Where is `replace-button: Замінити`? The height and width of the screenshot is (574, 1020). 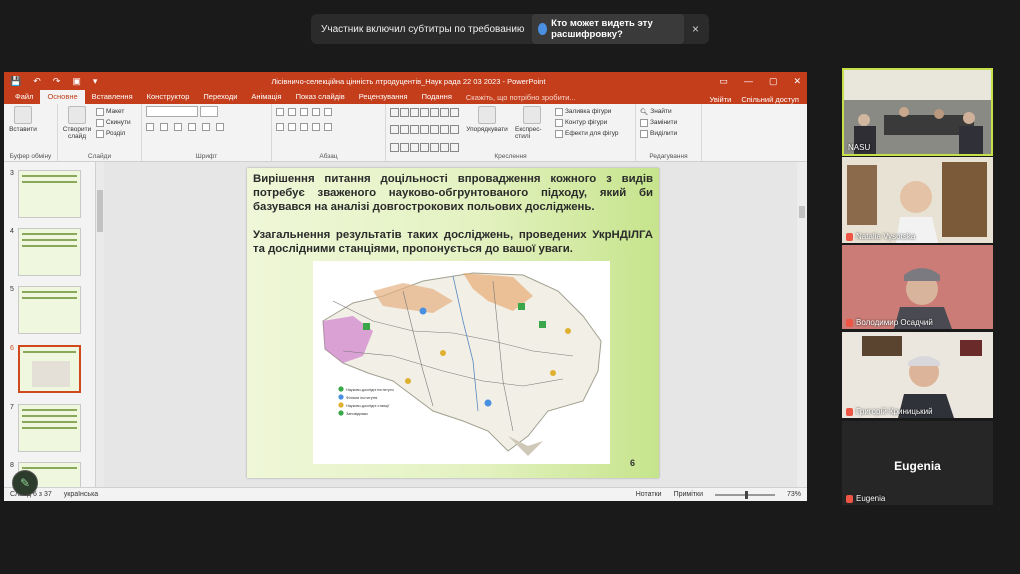
replace-button: Замінити is located at coordinates (668, 122).